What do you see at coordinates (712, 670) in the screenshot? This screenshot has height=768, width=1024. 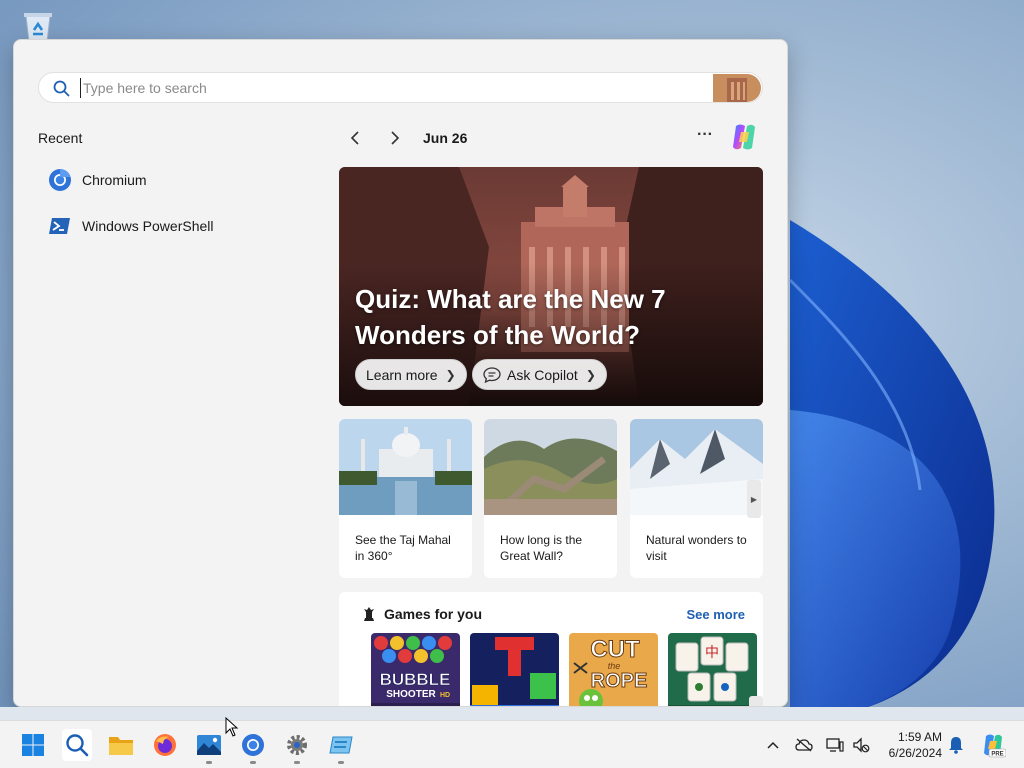 I see `game-tile-mahjong: 中` at bounding box center [712, 670].